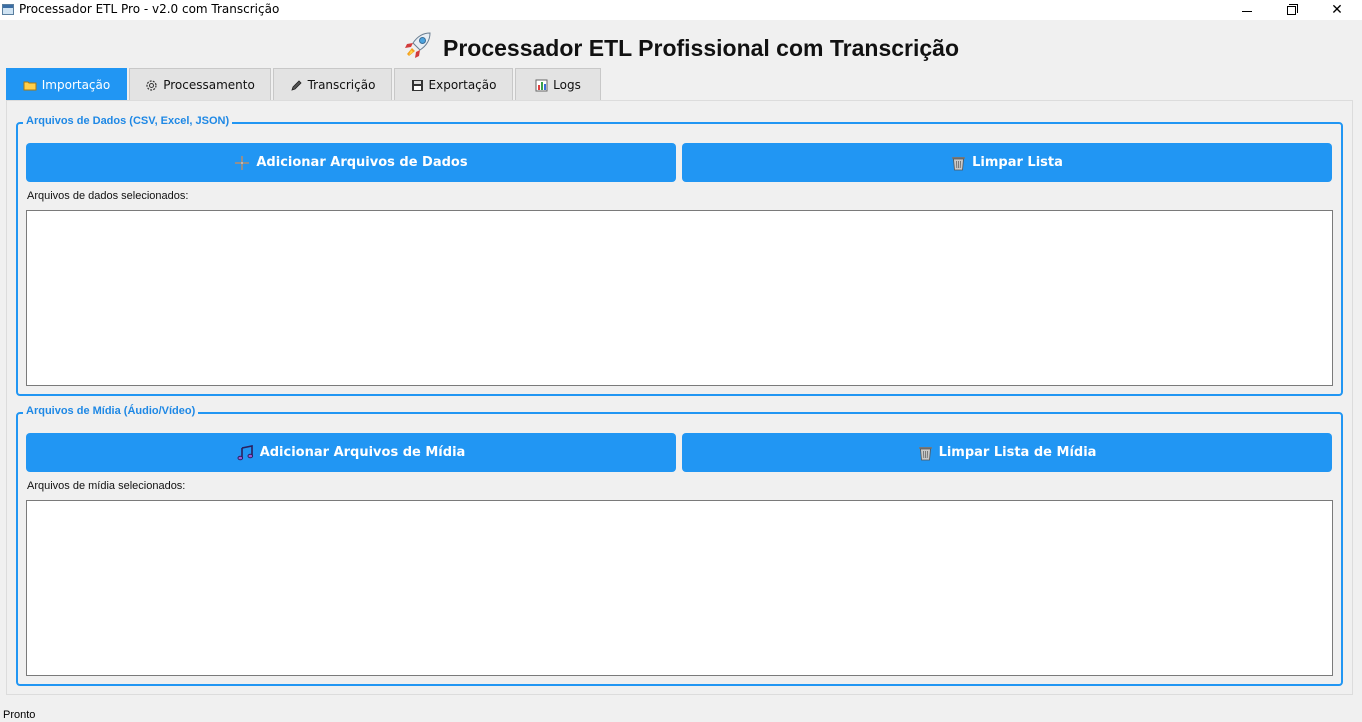  I want to click on add-data-files-label: Adicionar Arquivos de Dados, so click(362, 162).